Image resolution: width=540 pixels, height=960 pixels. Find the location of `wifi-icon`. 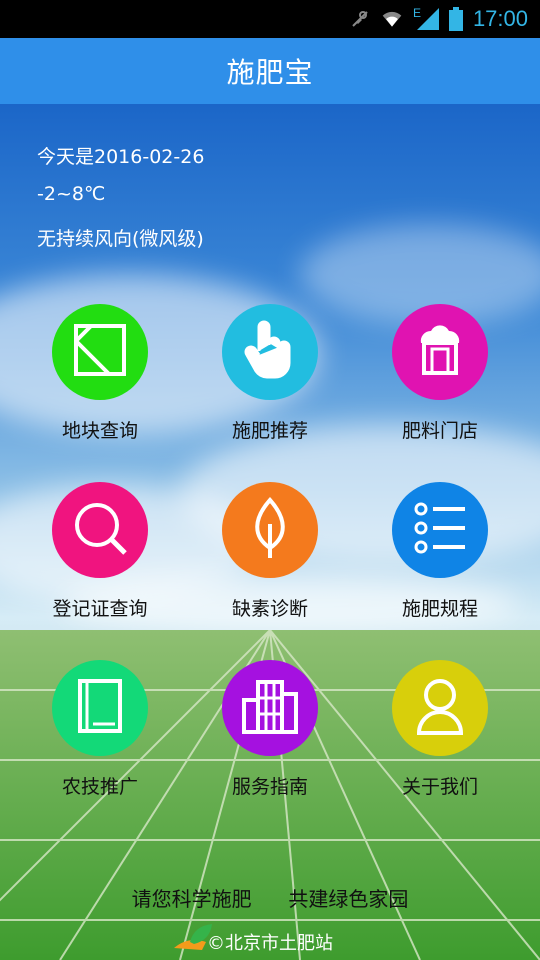

wifi-icon is located at coordinates (392, 19).